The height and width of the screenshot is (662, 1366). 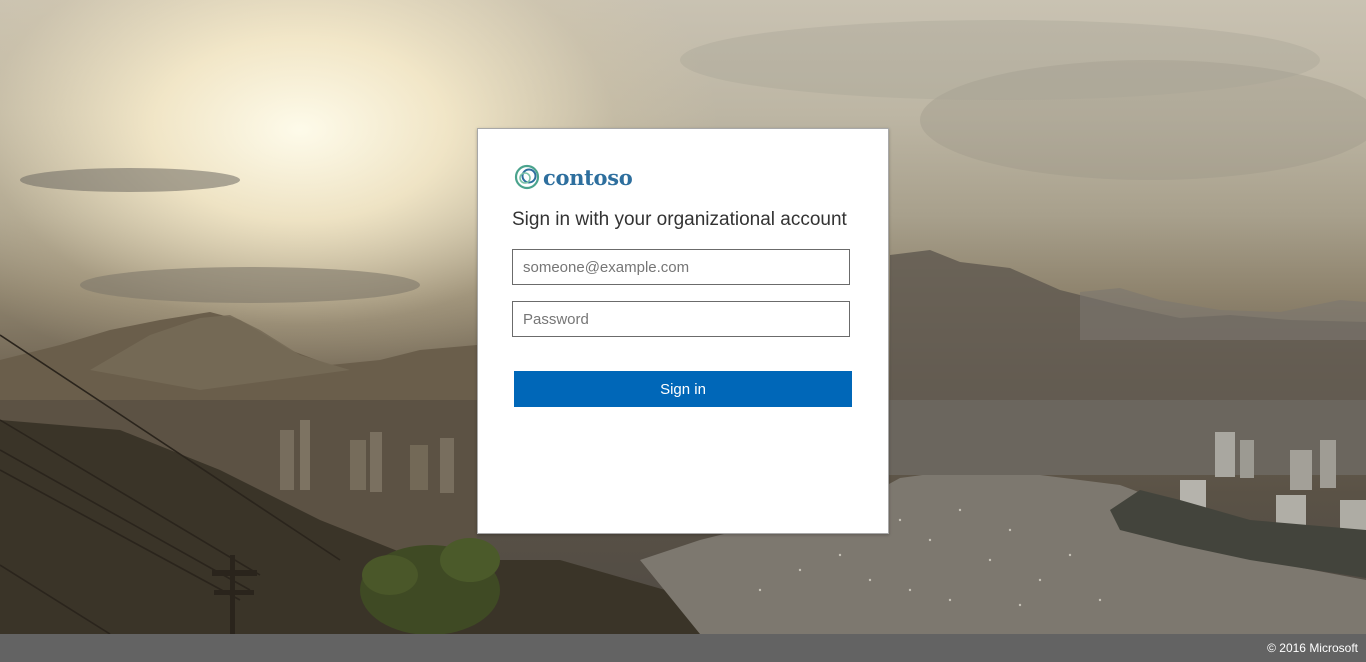 I want to click on copyright-text: © 2016 Microsoft, so click(x=1312, y=648).